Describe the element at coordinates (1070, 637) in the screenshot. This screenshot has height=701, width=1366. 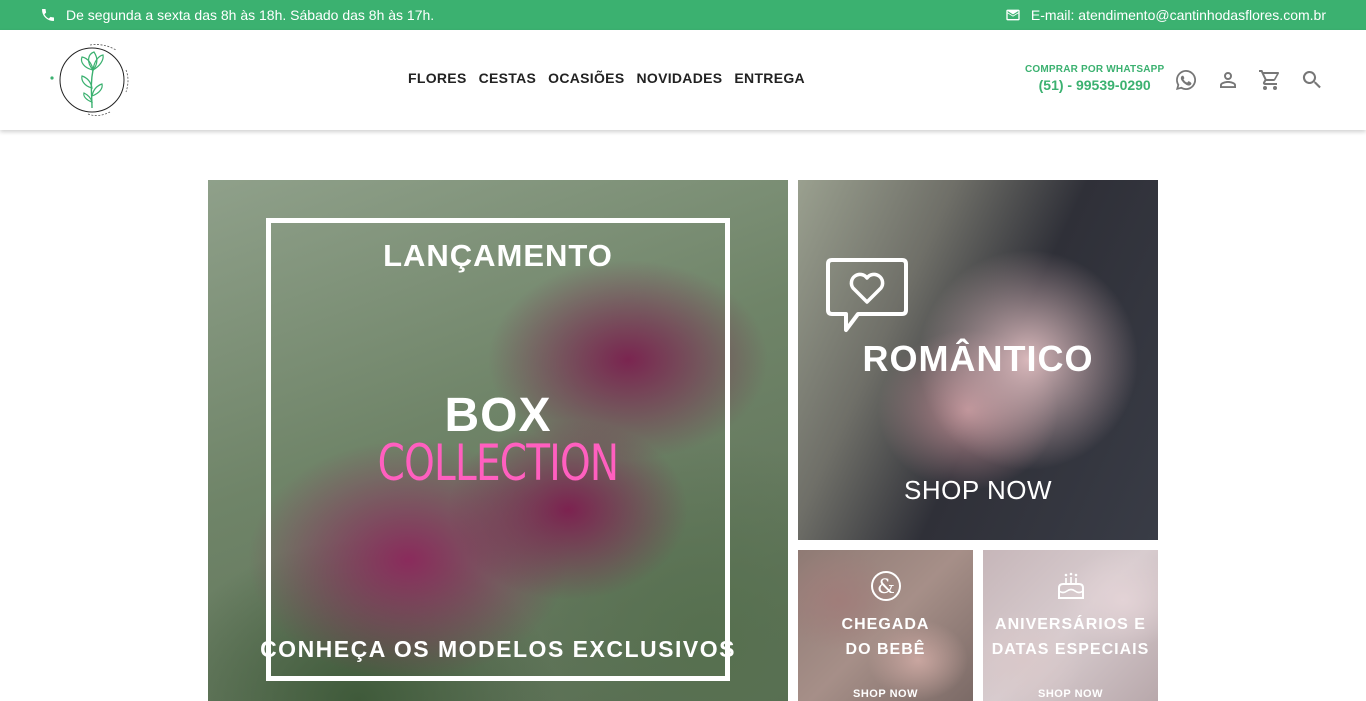
I see `banner-birthday-title: ANIVERSÁRIOS E DATAS ESPECIAIS` at that location.